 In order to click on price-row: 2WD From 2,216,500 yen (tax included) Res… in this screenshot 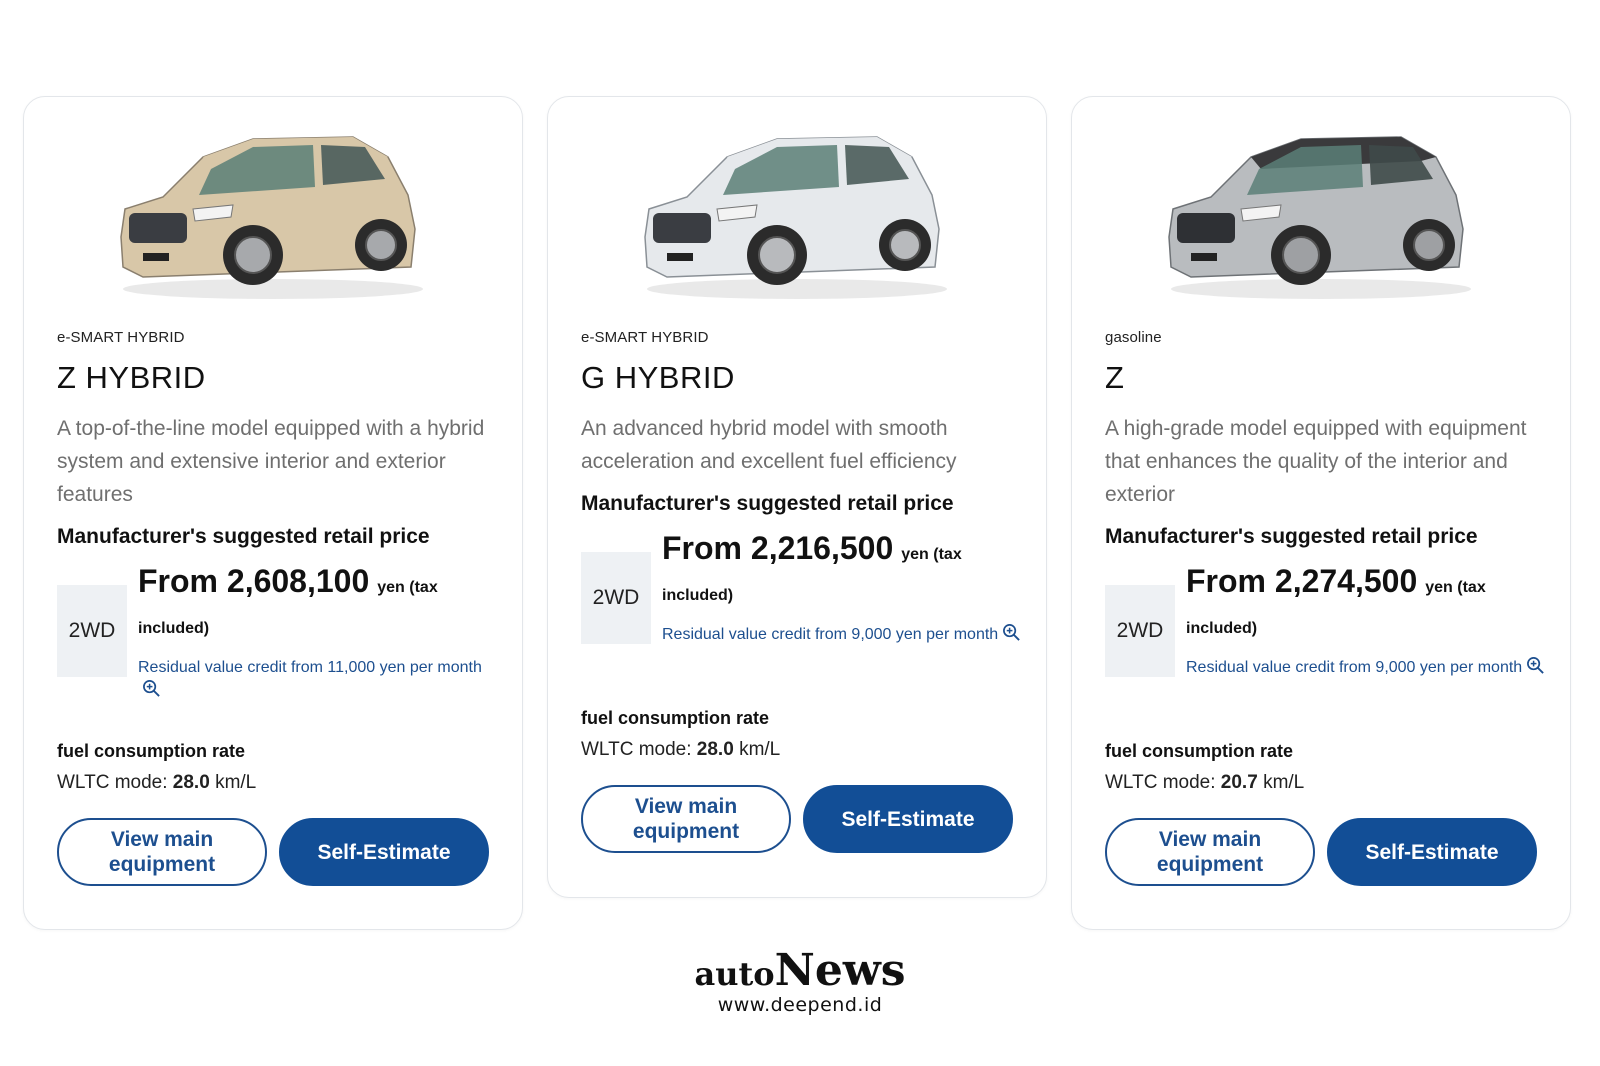, I will do `click(801, 619)`.